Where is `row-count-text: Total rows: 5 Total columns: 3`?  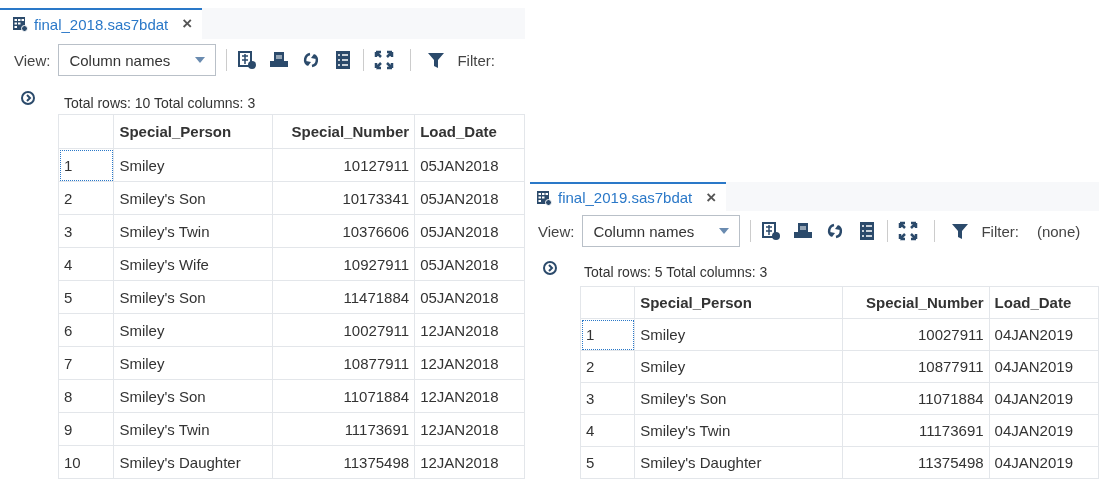
row-count-text: Total rows: 5 Total columns: 3 is located at coordinates (676, 272).